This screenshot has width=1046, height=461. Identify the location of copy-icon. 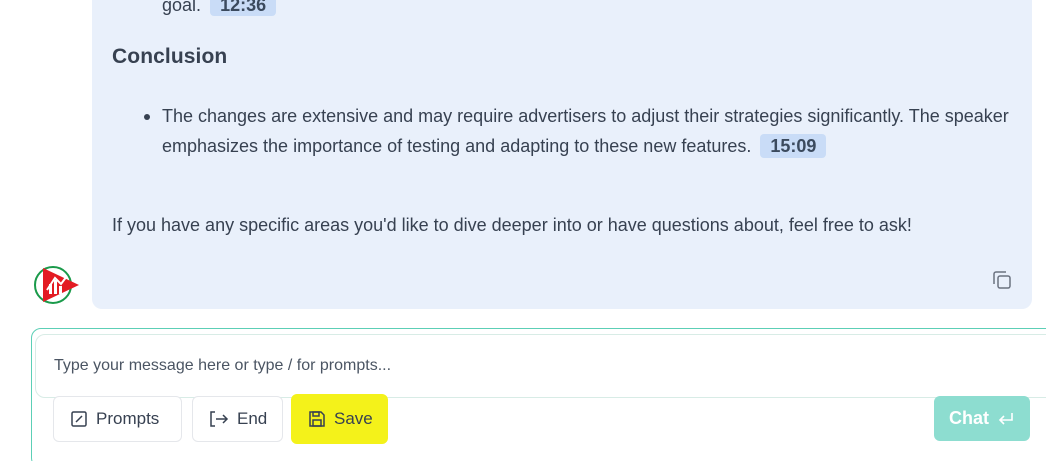
(1002, 280).